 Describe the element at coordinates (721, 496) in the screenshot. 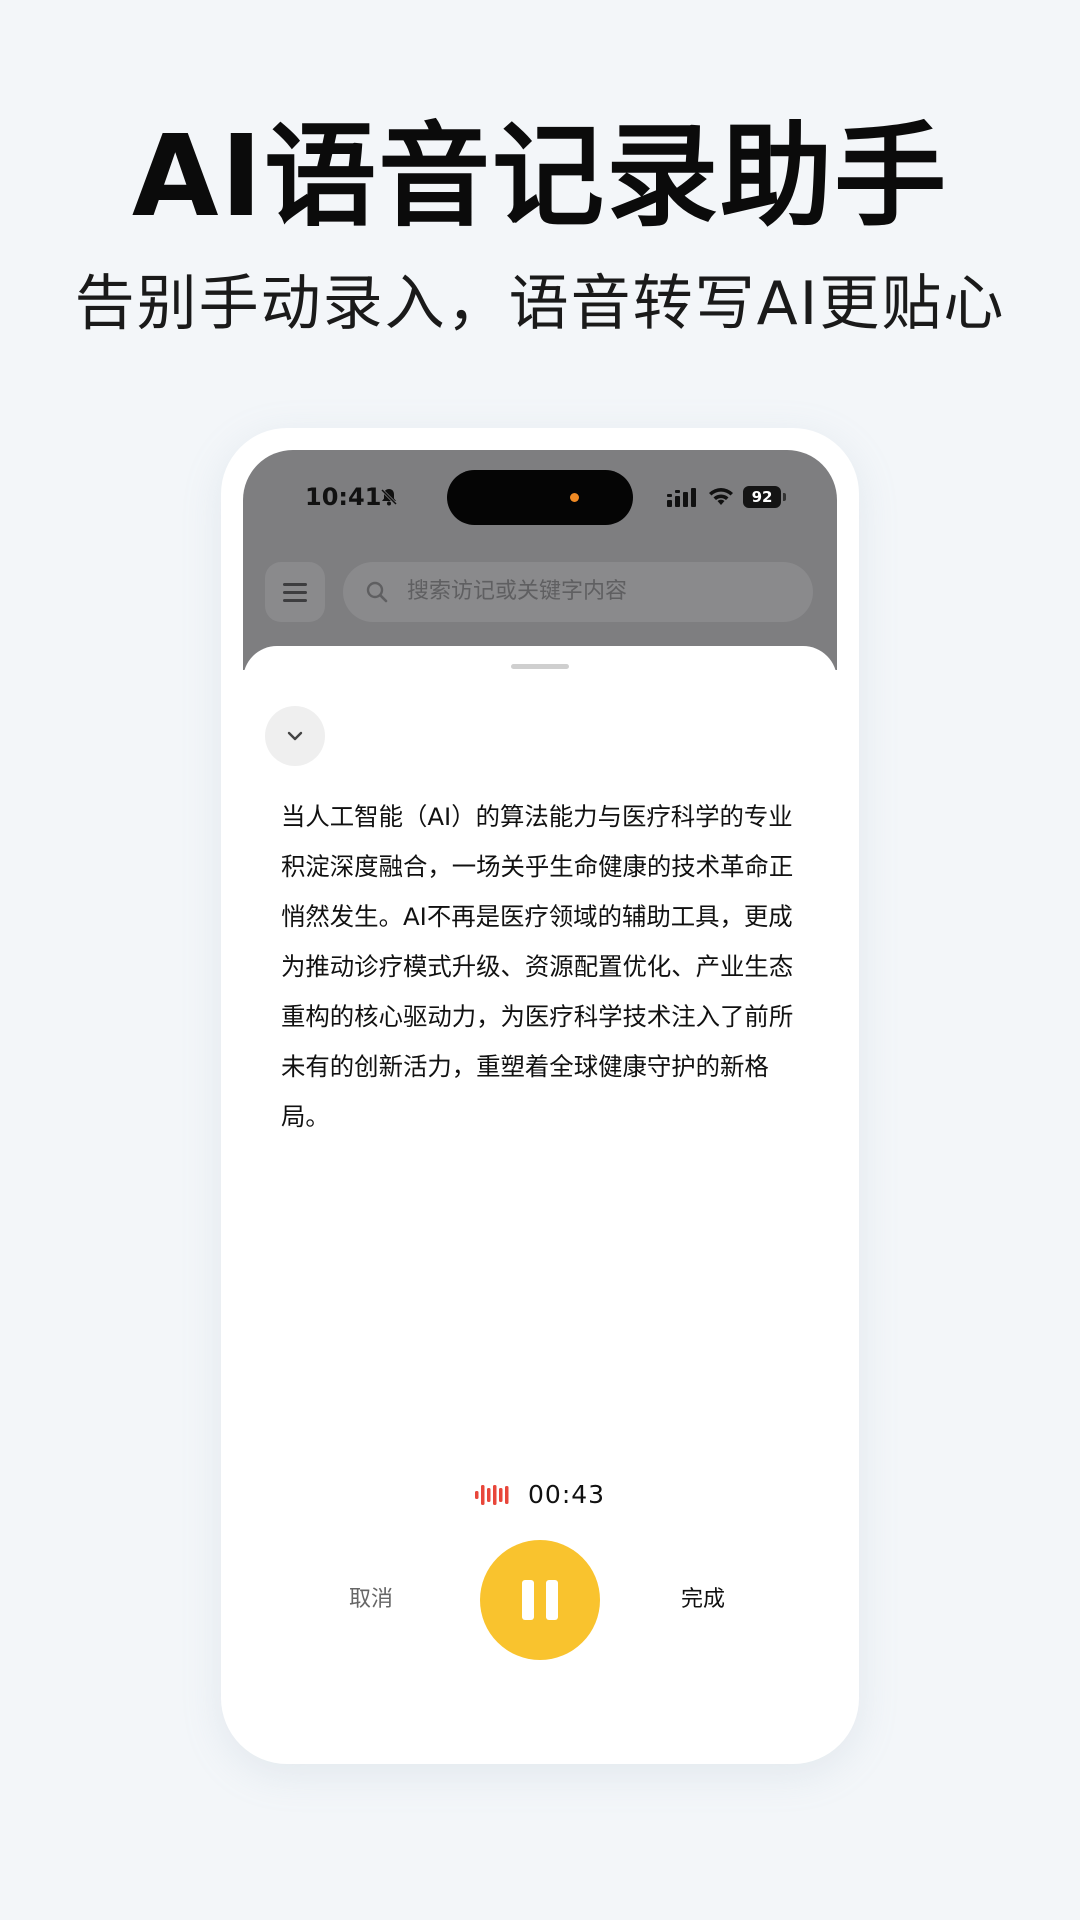

I see `wifi-icon` at that location.